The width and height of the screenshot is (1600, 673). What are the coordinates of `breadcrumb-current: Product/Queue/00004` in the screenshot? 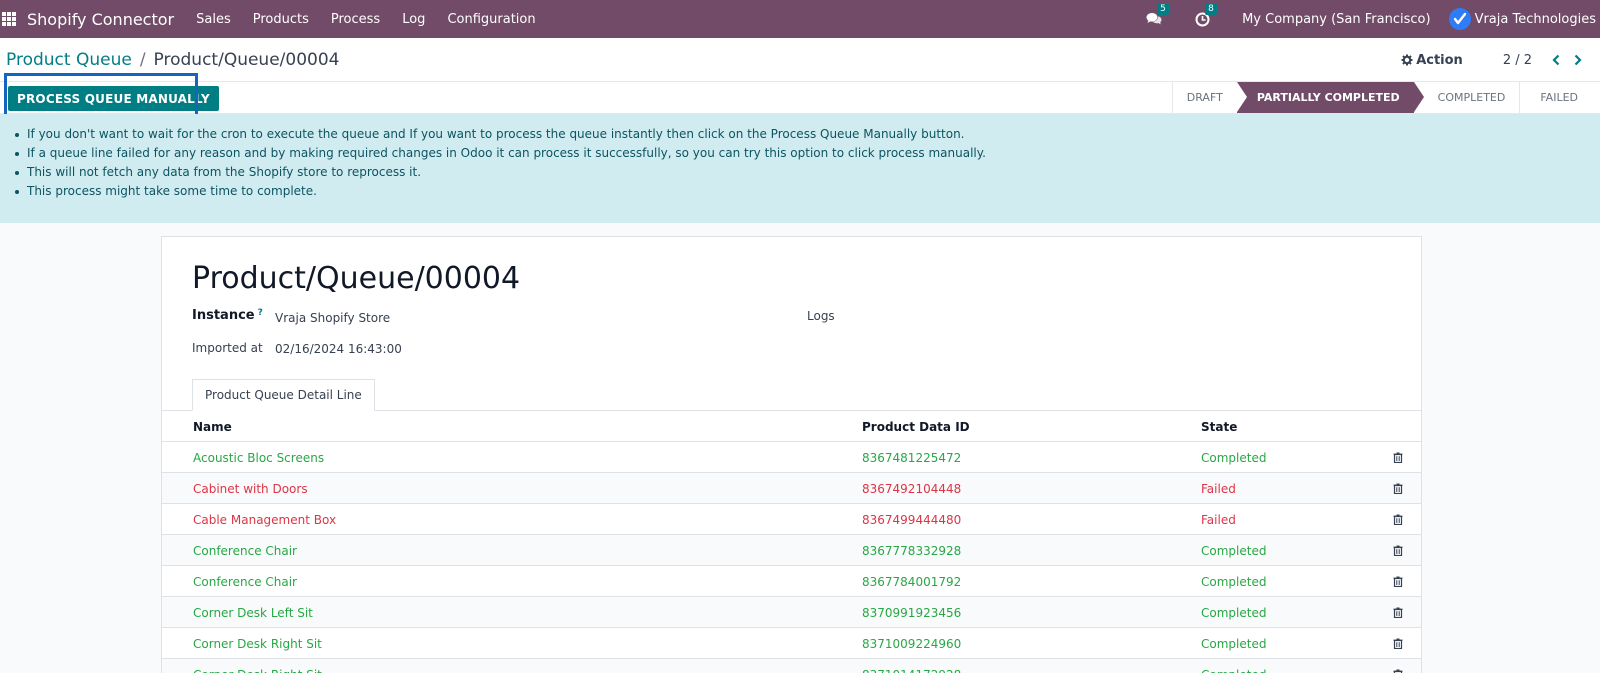 It's located at (246, 59).